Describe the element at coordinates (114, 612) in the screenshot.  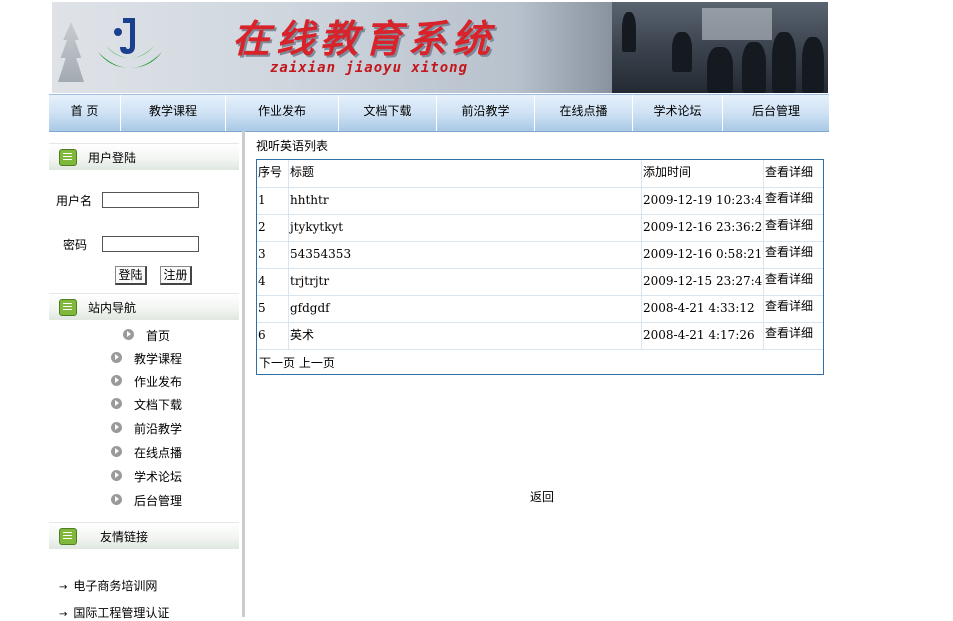
I see `link-item: → 国际工程管理认证` at that location.